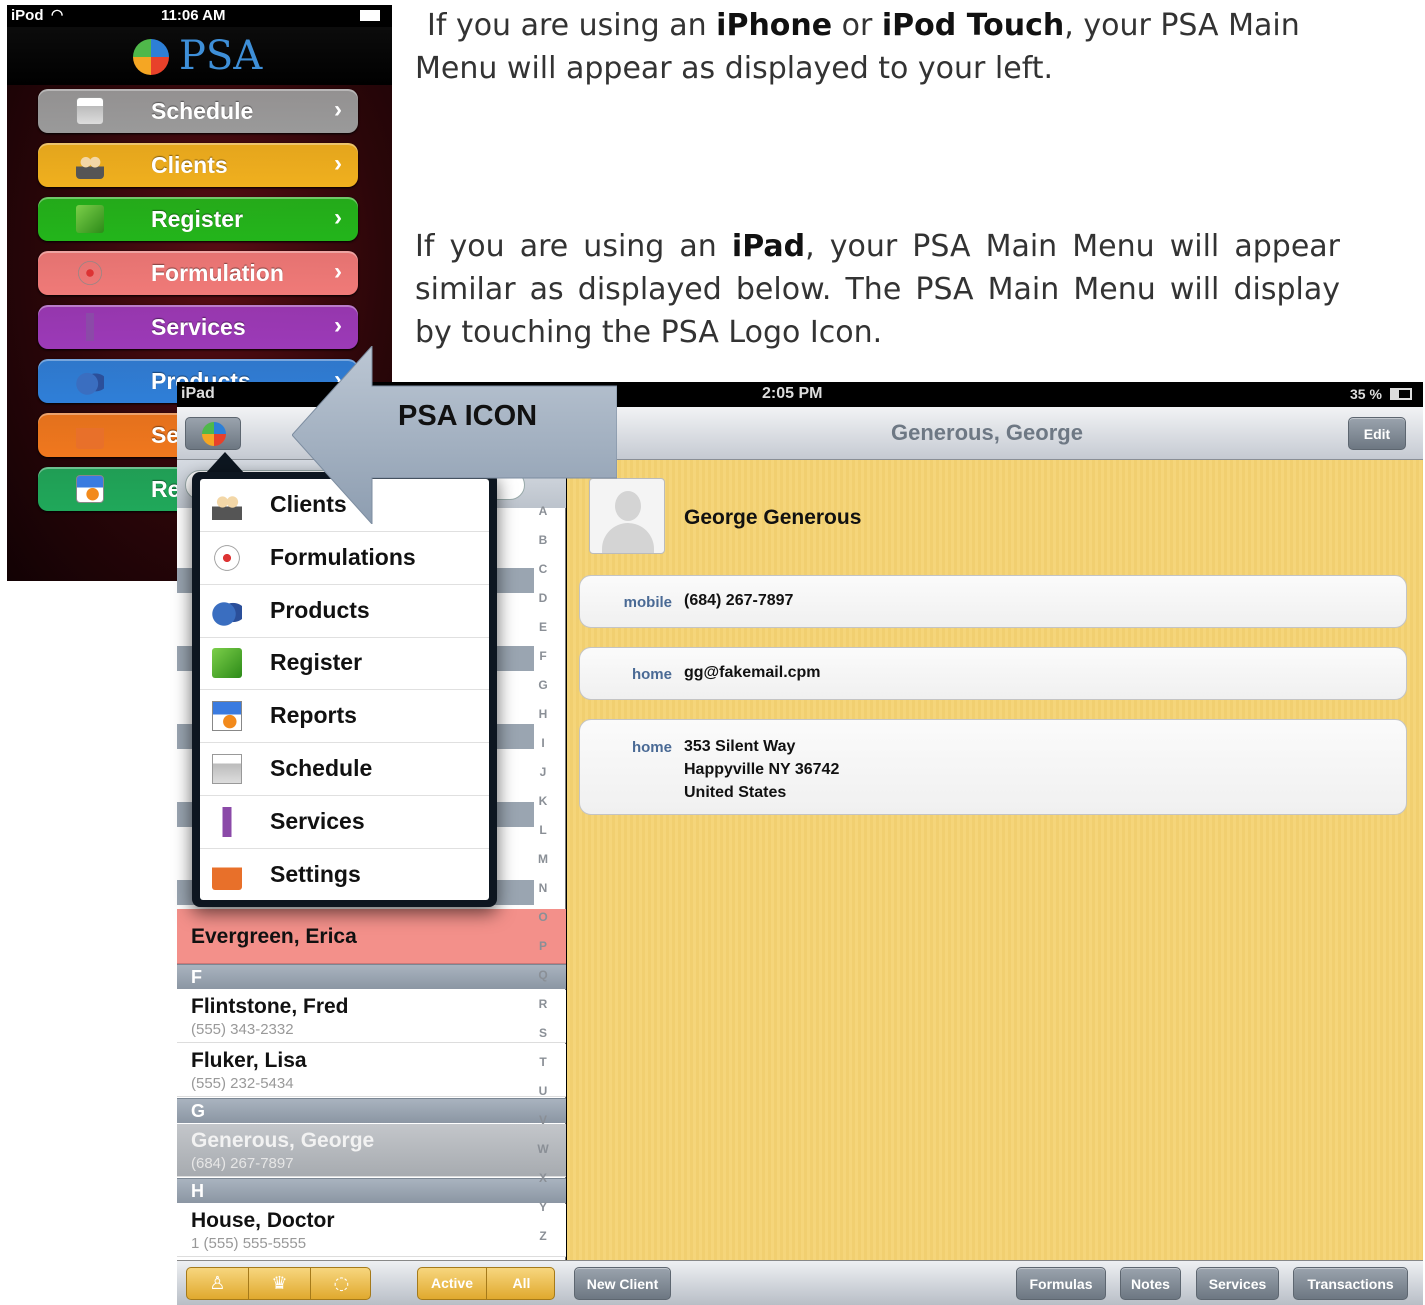 The width and height of the screenshot is (1425, 1305). Describe the element at coordinates (543, 859) in the screenshot. I see `index-letter-m: M` at that location.